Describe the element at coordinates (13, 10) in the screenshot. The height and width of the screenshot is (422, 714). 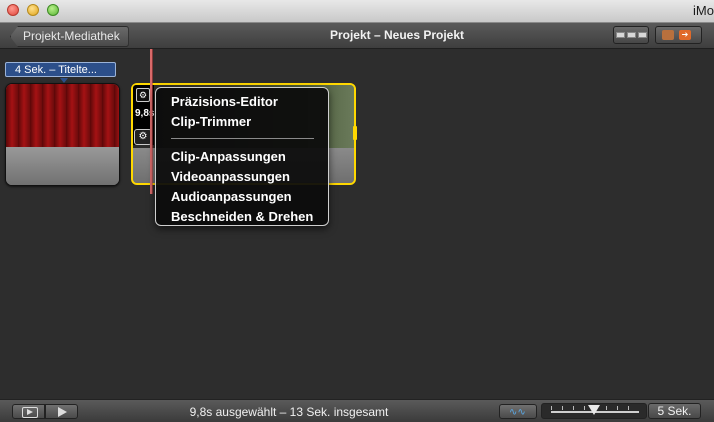
I see `close-window-button` at that location.